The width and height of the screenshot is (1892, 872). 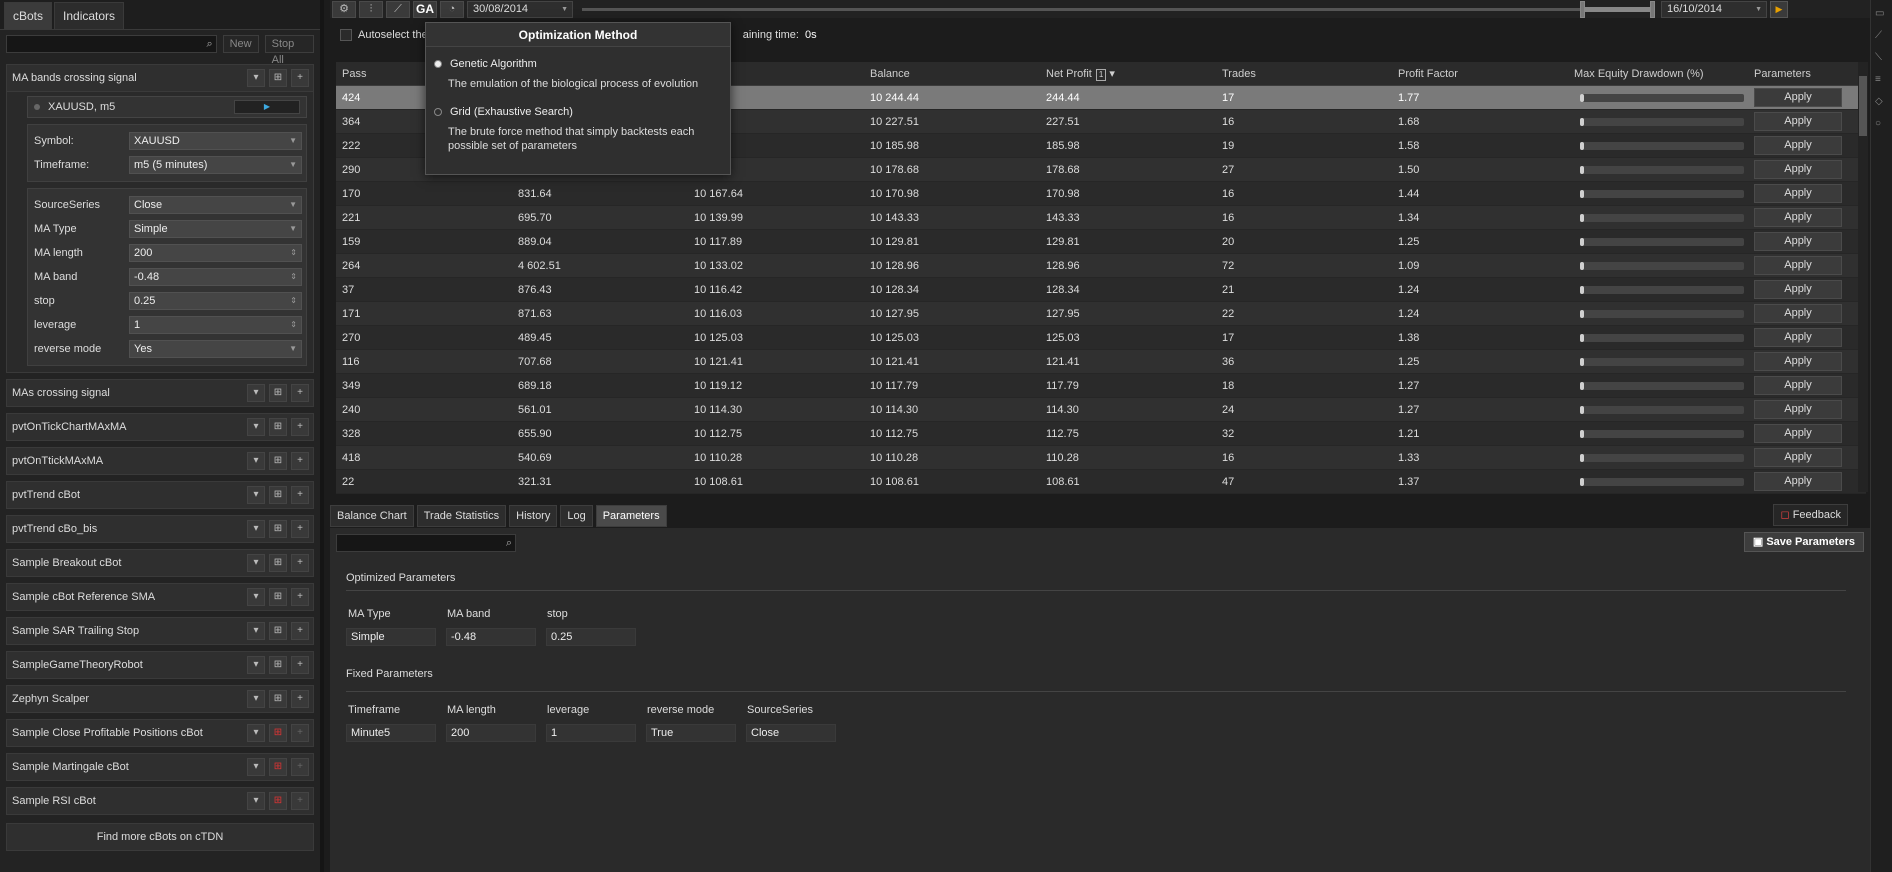 What do you see at coordinates (215, 325) in the screenshot?
I see `leverage-stepper: 1 ⇕` at bounding box center [215, 325].